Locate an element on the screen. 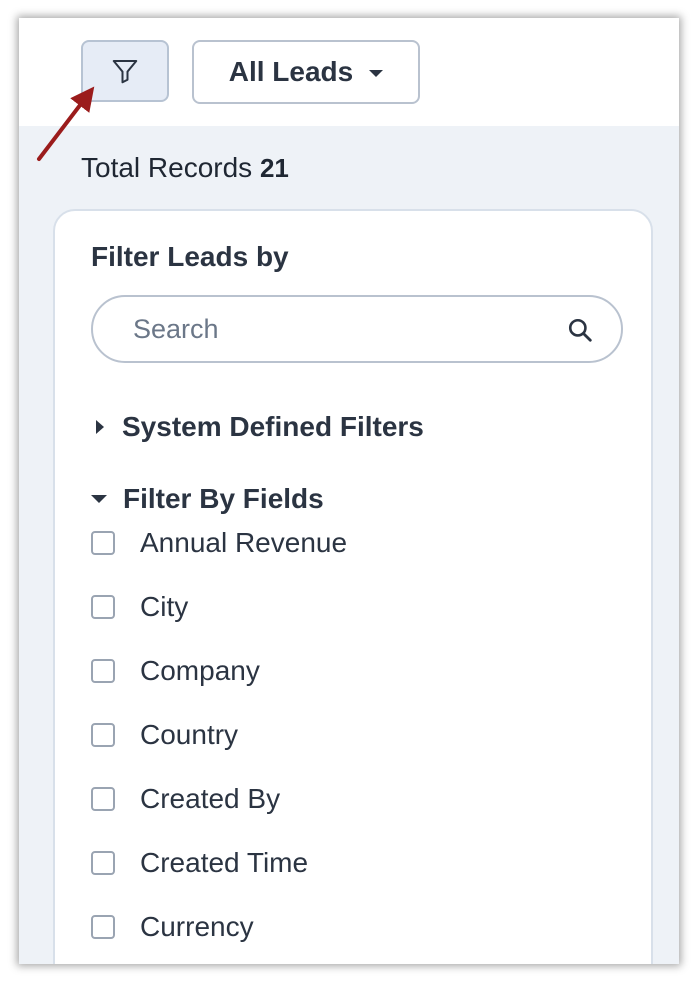  field-item-annual-revenue: Annual Revenue is located at coordinates (219, 543).